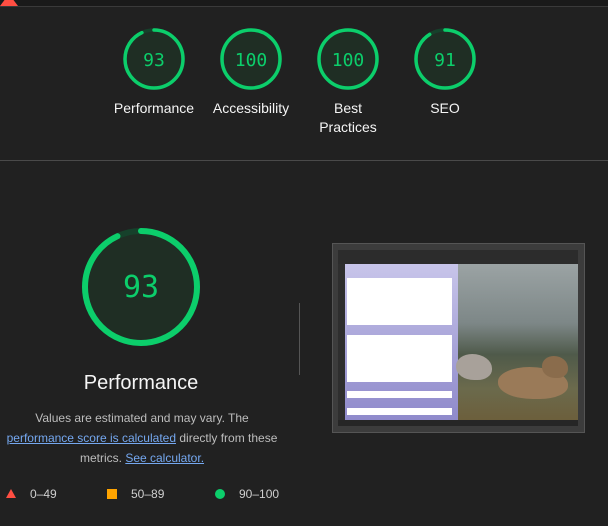  I want to click on fail-triangle-icon, so click(11, 493).